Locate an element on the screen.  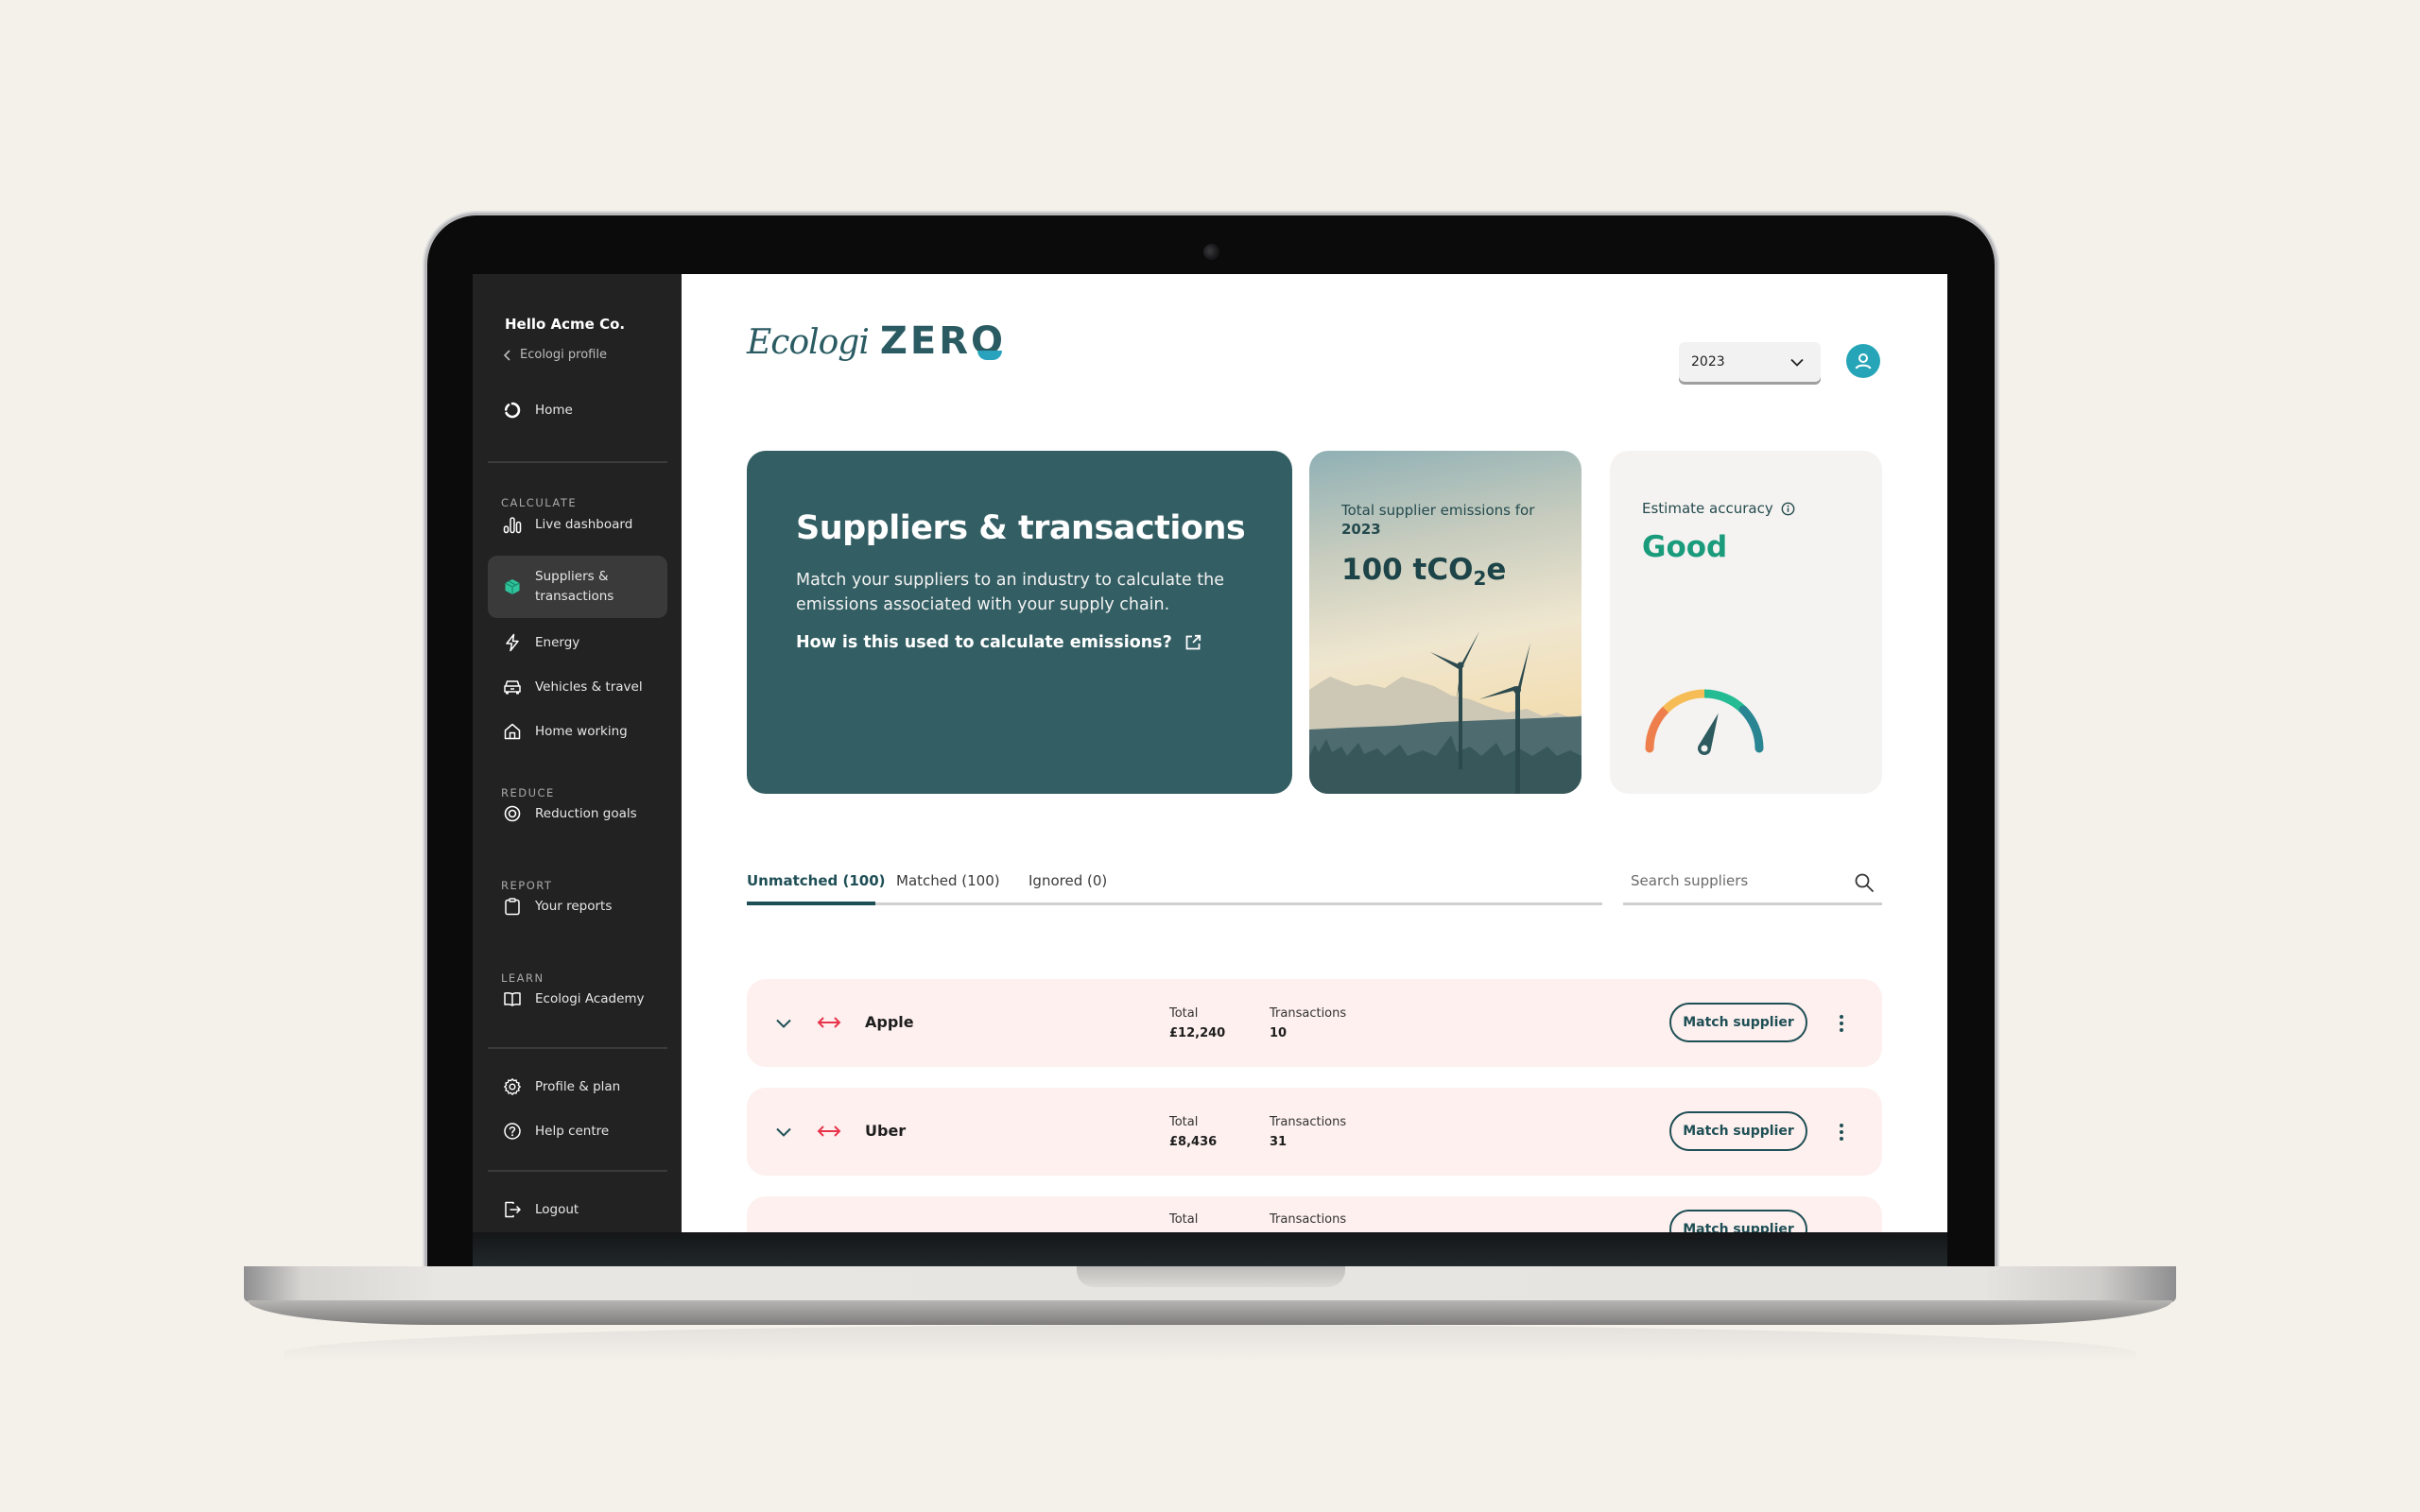
transactions-value: 31 is located at coordinates (1279, 1142).